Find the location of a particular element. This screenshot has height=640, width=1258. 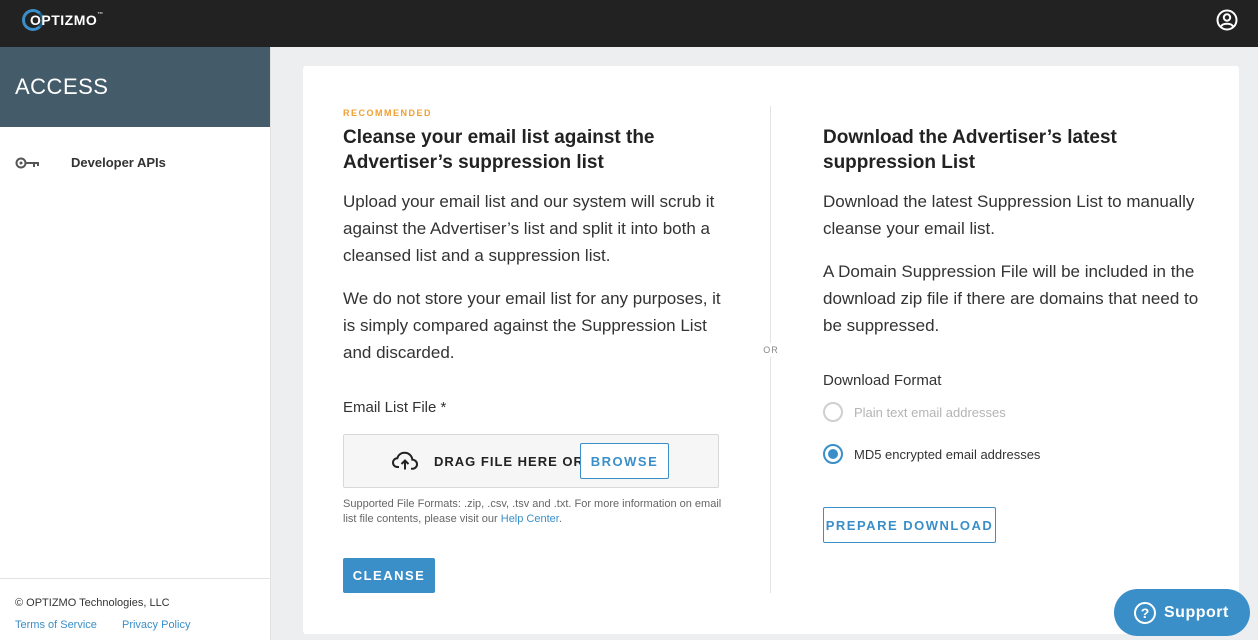

logo-text: OPTIZMO™ is located at coordinates (67, 20).